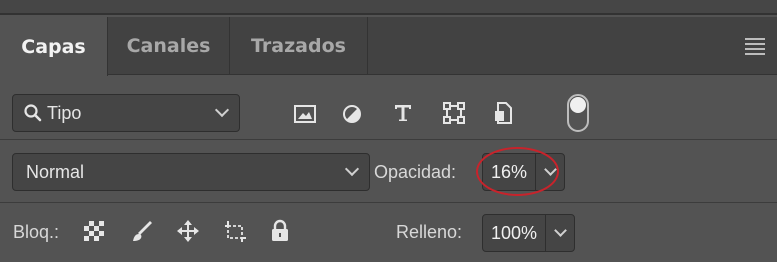  I want to click on fill-dropdown-button, so click(560, 233).